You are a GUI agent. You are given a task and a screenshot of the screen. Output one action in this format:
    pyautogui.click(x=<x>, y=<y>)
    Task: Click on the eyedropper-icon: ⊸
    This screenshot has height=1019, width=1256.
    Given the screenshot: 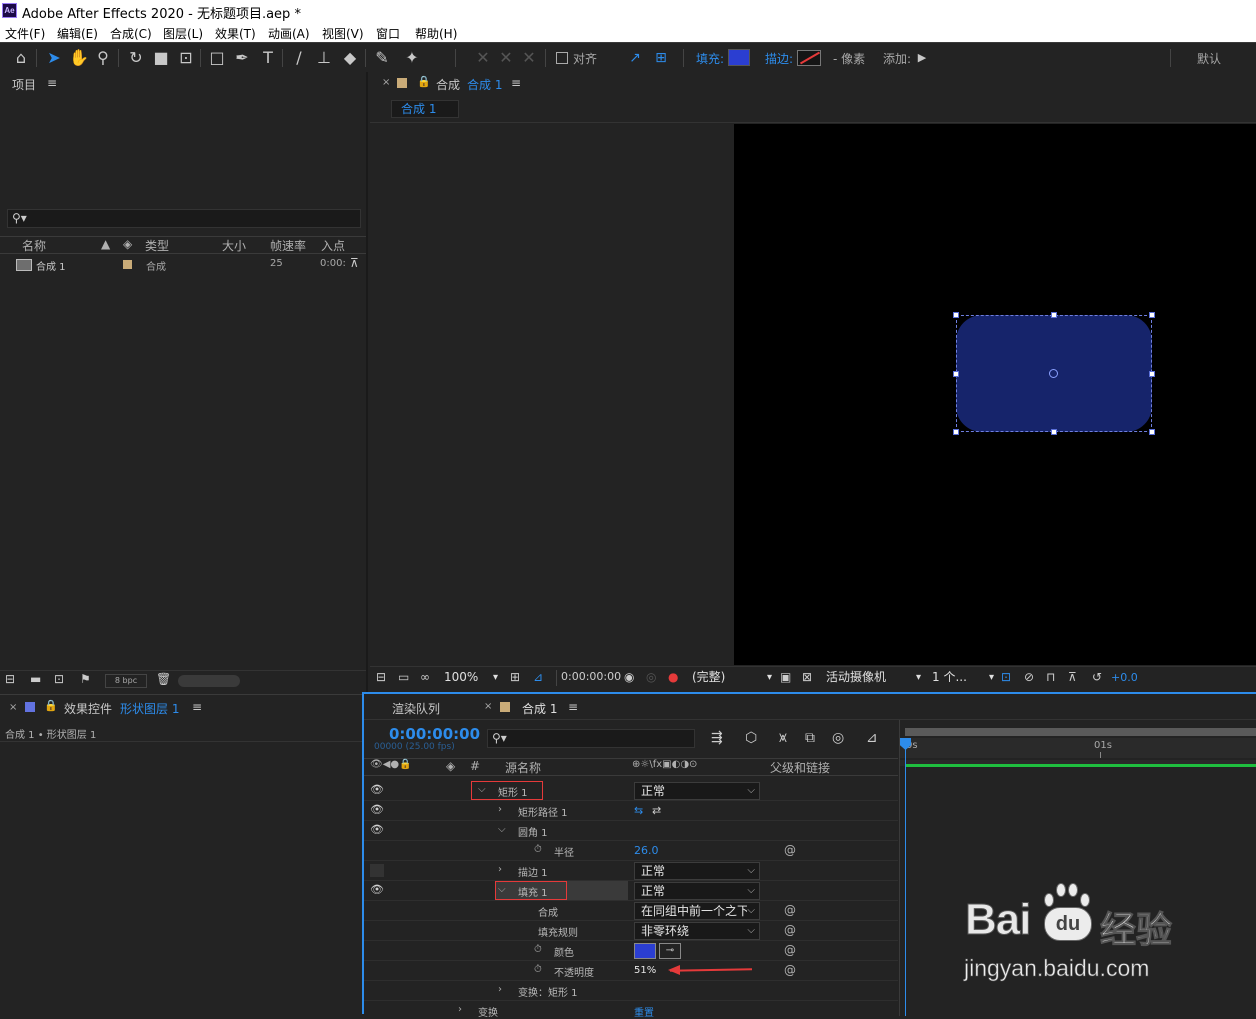 What is the action you would take?
    pyautogui.click(x=670, y=951)
    